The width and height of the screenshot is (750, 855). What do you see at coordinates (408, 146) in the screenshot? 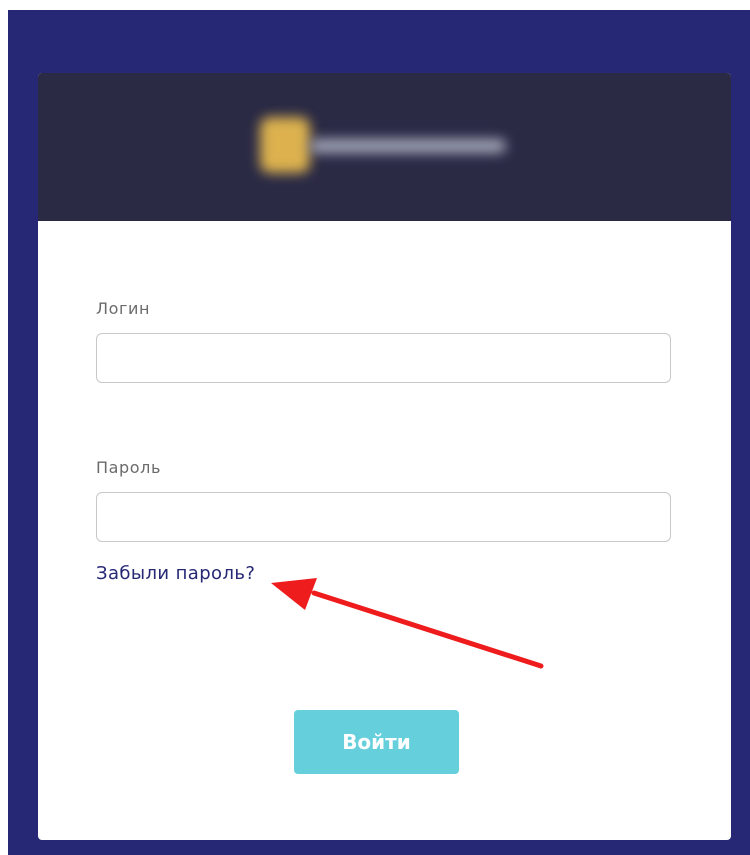
I see `logo-wordmark` at bounding box center [408, 146].